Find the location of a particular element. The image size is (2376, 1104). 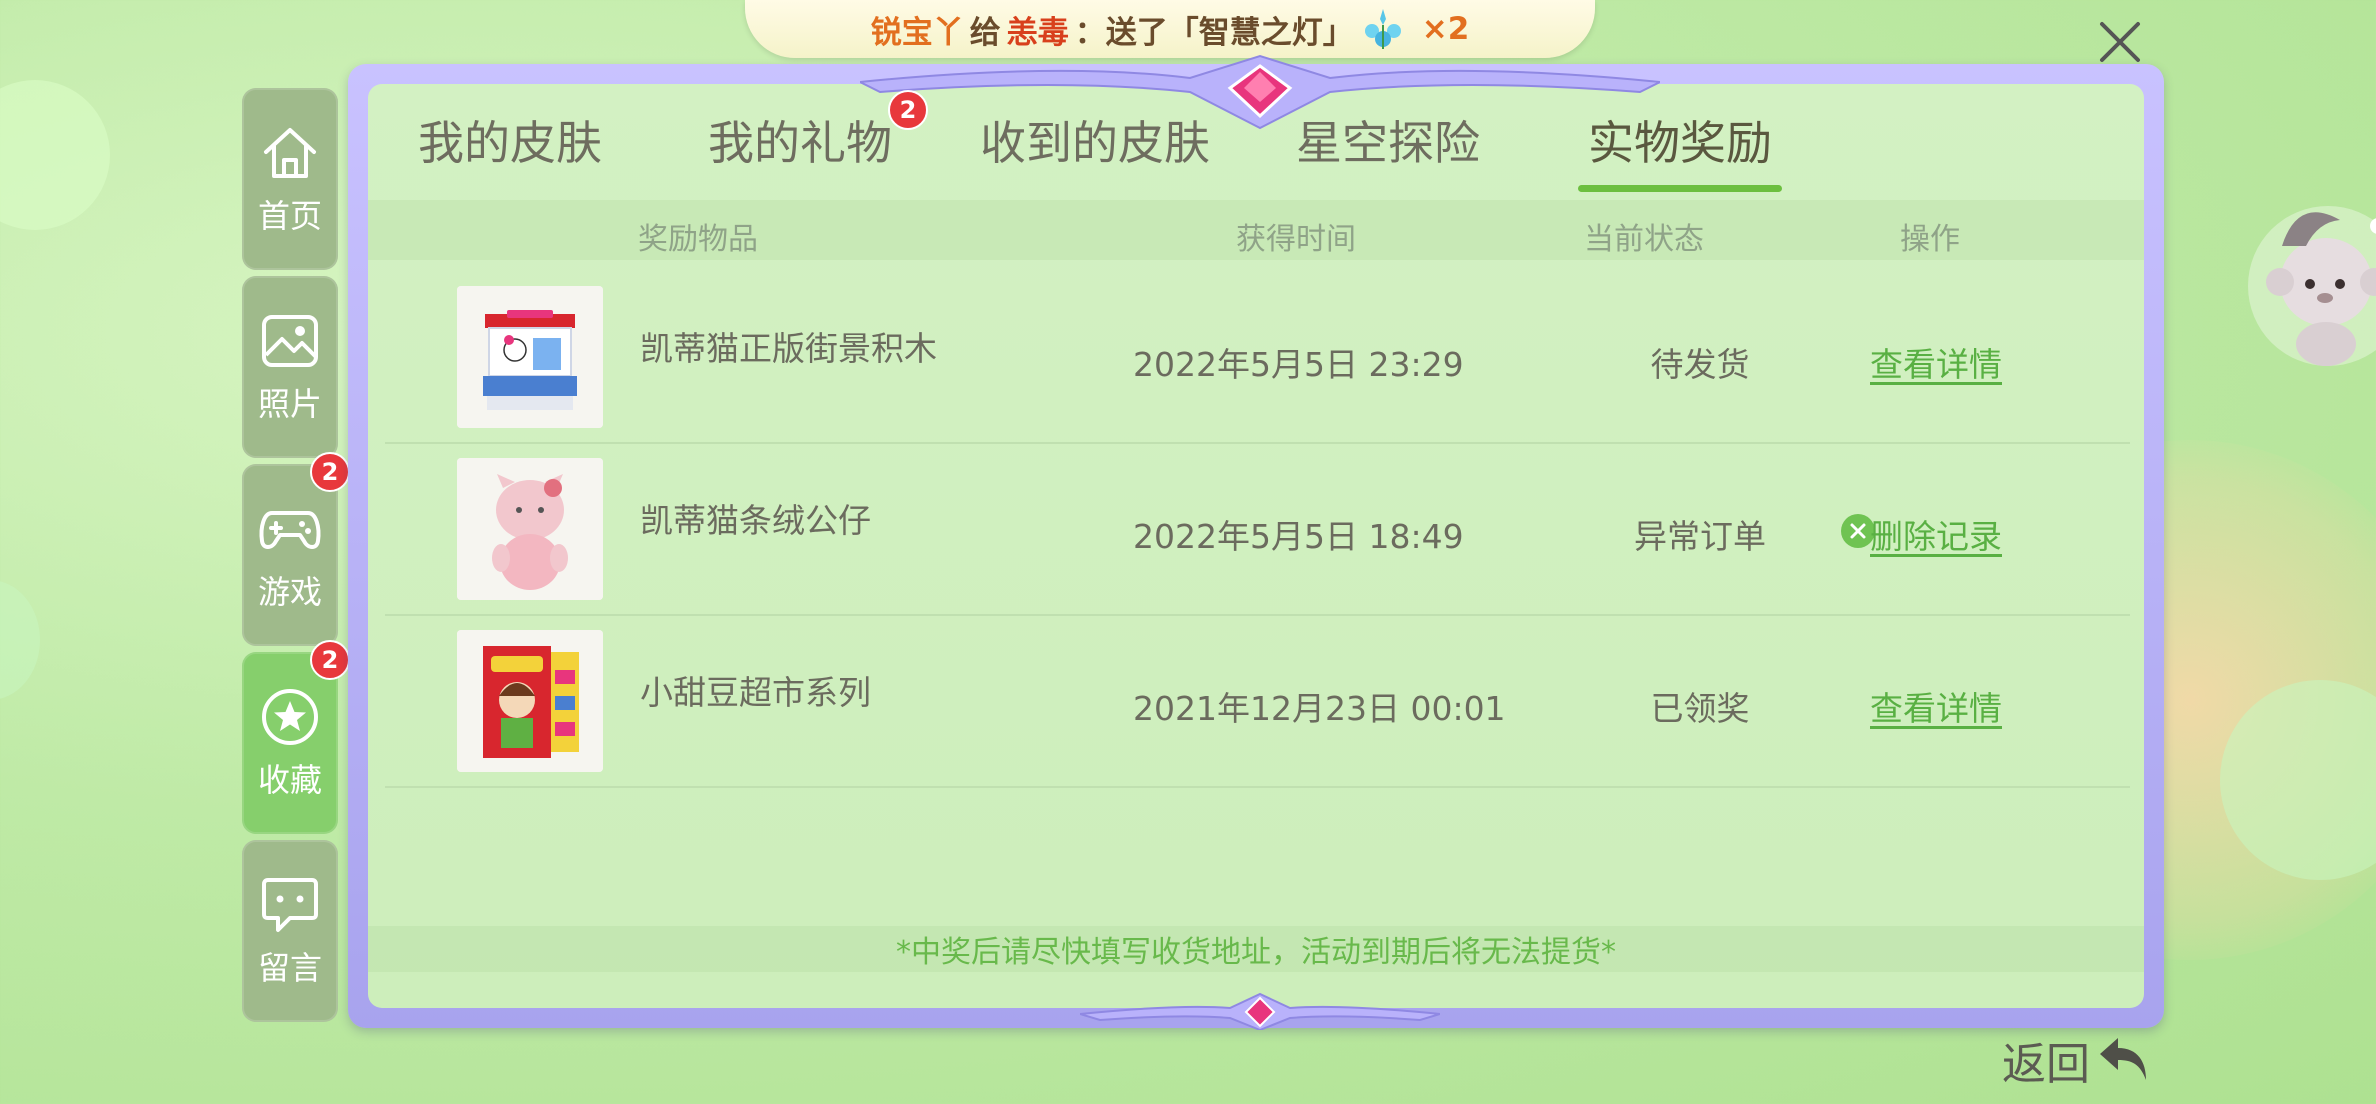

header-action: 操作 is located at coordinates (1930, 239).